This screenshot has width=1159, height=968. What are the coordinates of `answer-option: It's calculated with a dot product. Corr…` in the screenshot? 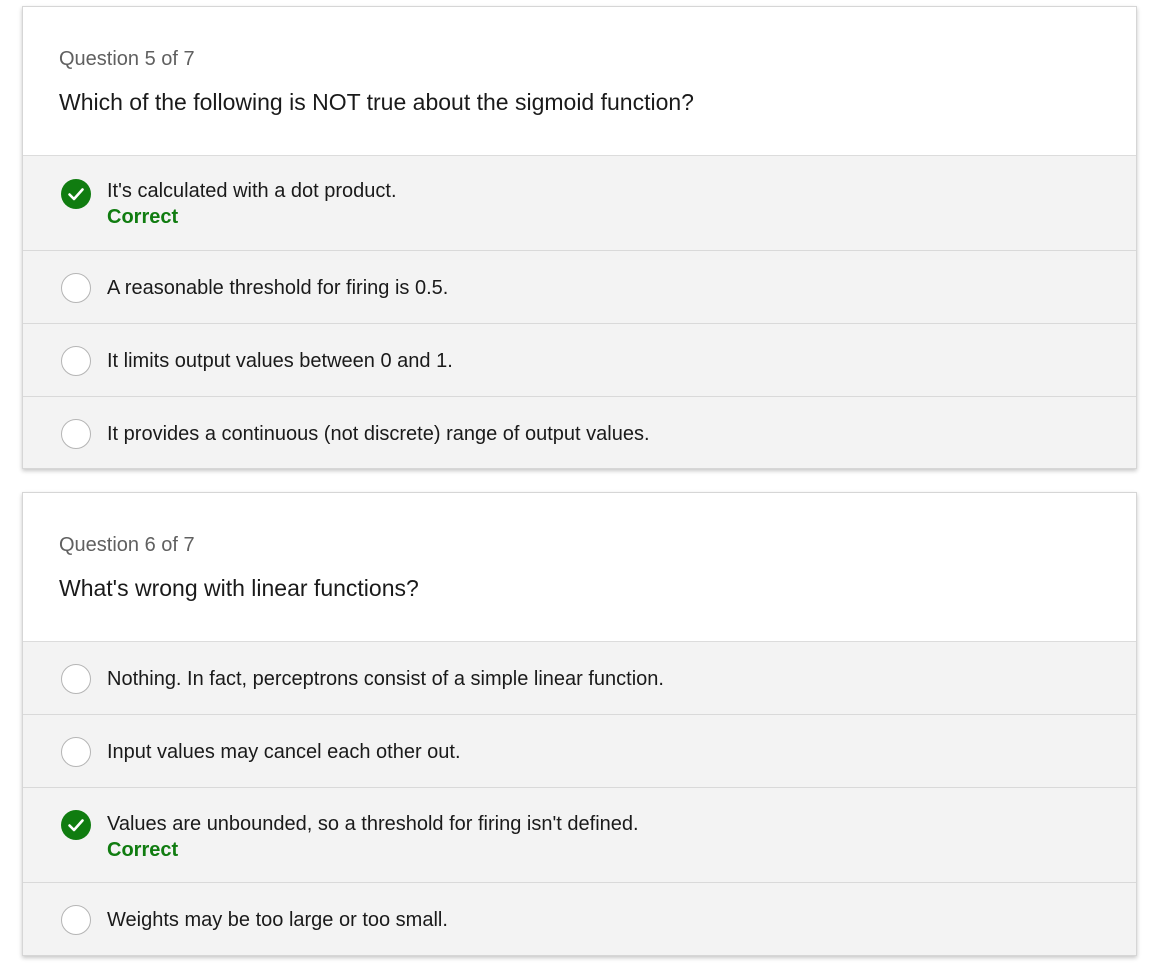 It's located at (579, 203).